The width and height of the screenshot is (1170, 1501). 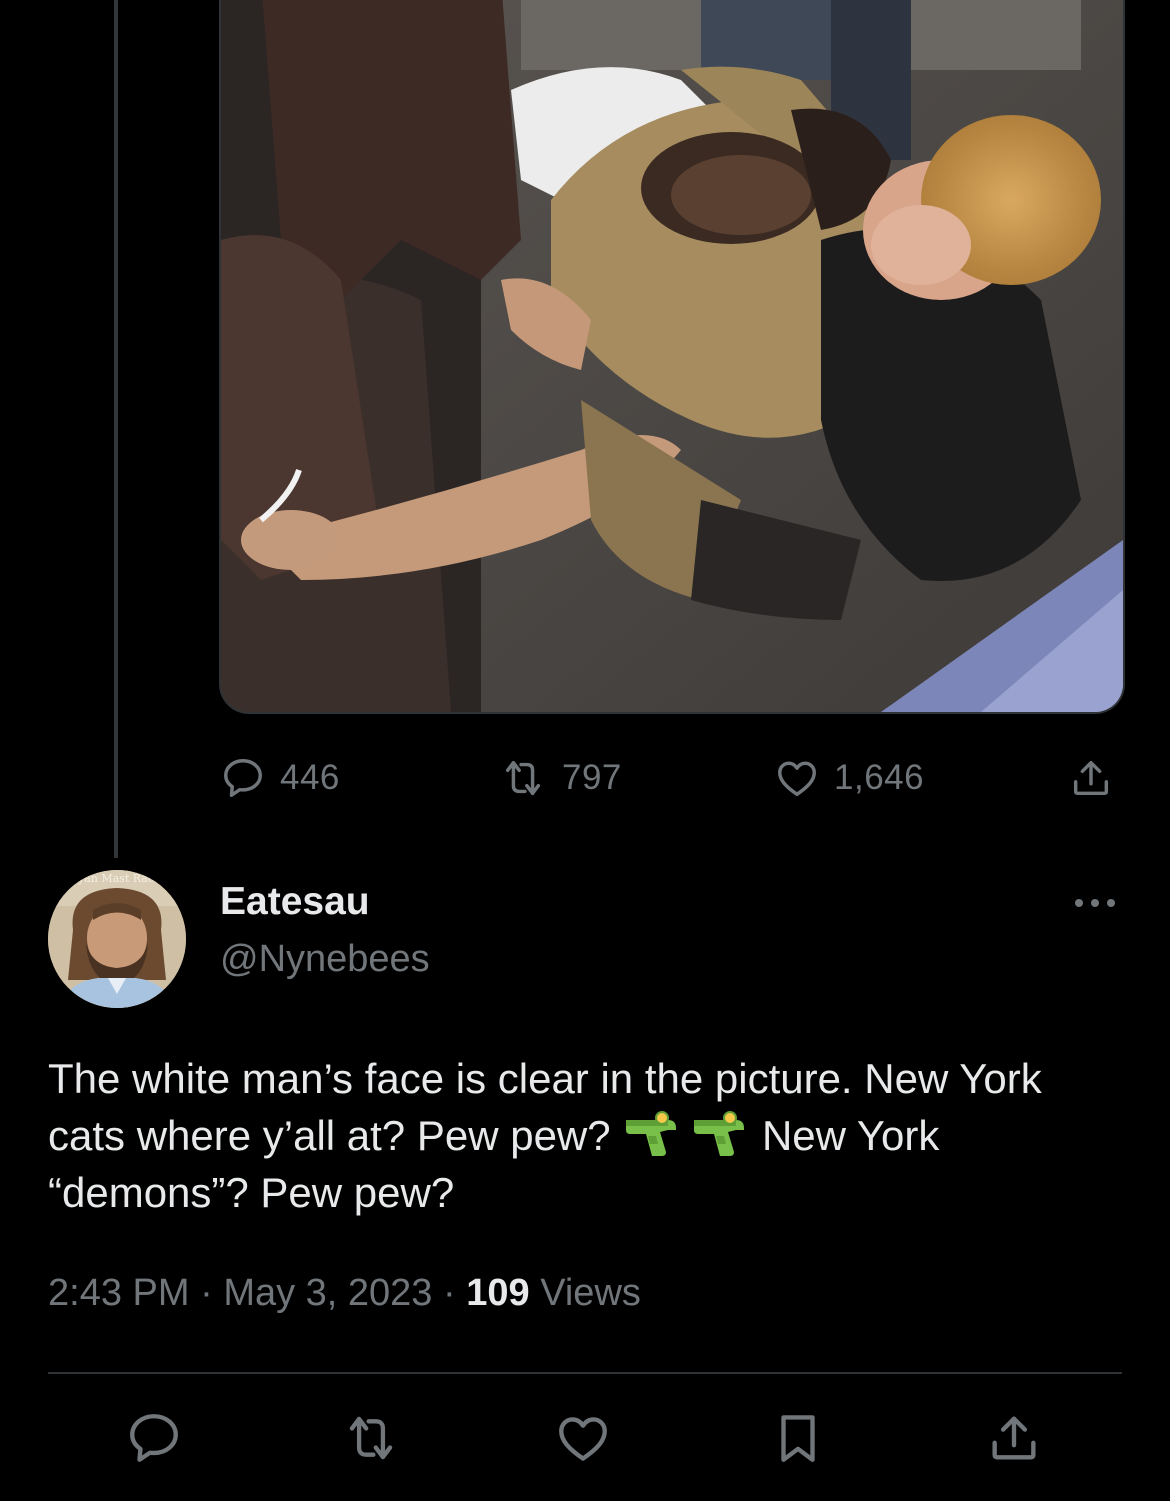 What do you see at coordinates (325, 959) in the screenshot?
I see `user-handle: @Nynebees` at bounding box center [325, 959].